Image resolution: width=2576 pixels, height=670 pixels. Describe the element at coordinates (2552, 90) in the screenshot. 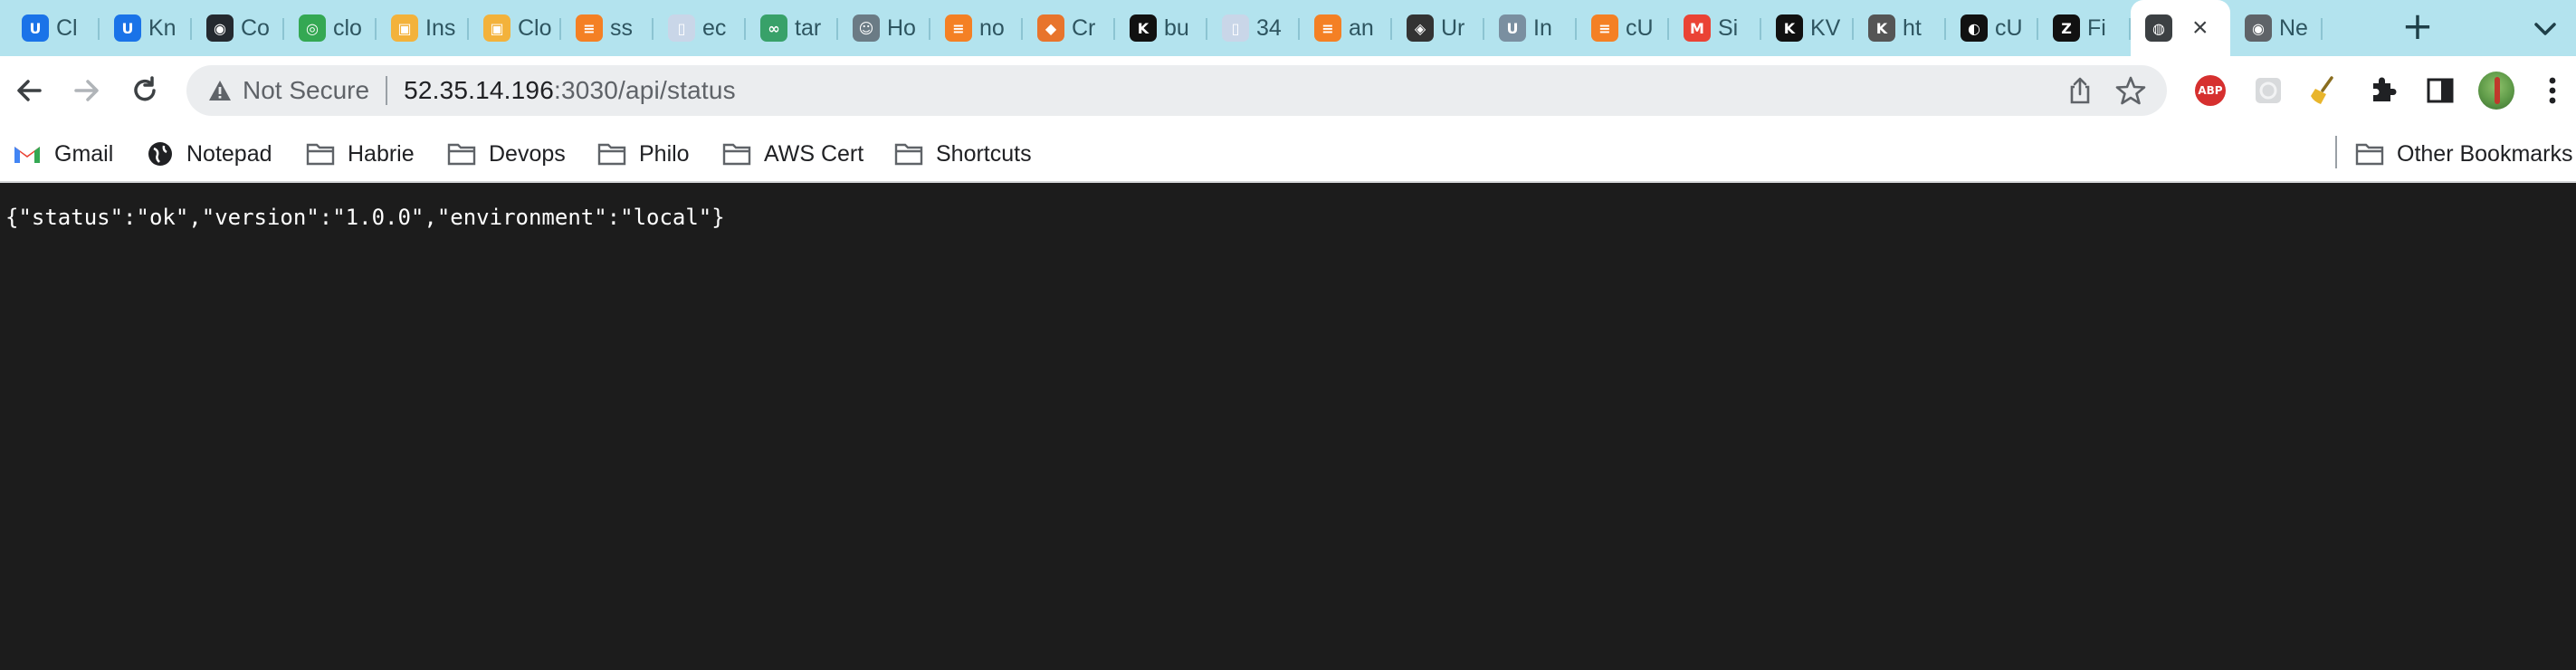

I see `more-menu-icon` at that location.